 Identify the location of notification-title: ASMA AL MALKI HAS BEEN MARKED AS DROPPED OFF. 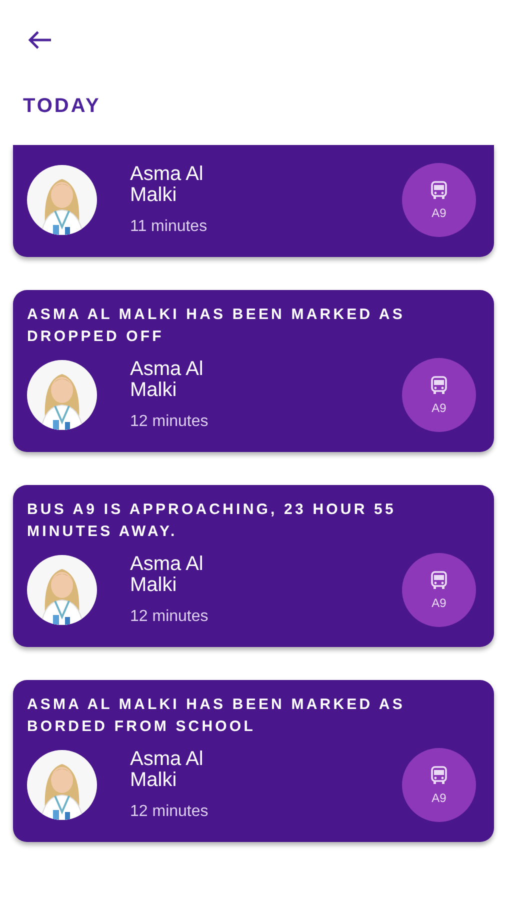
(216, 326).